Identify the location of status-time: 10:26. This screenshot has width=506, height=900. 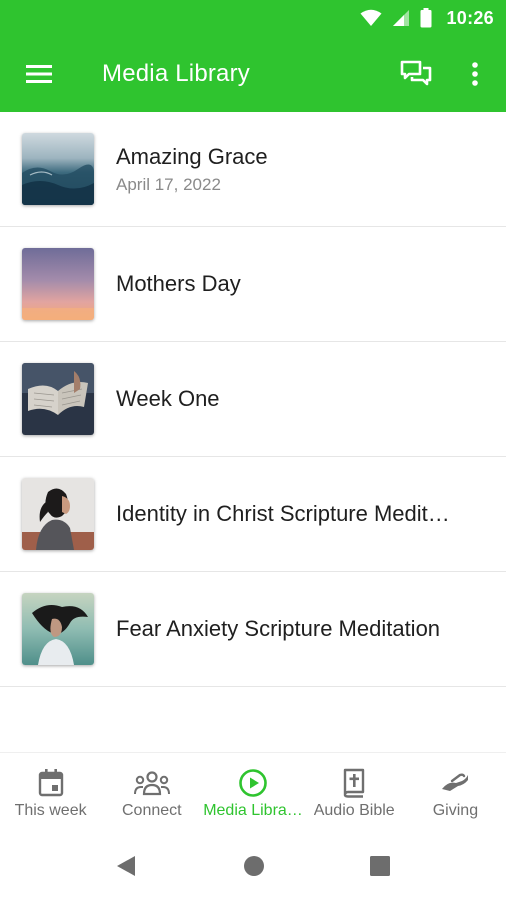
(470, 17).